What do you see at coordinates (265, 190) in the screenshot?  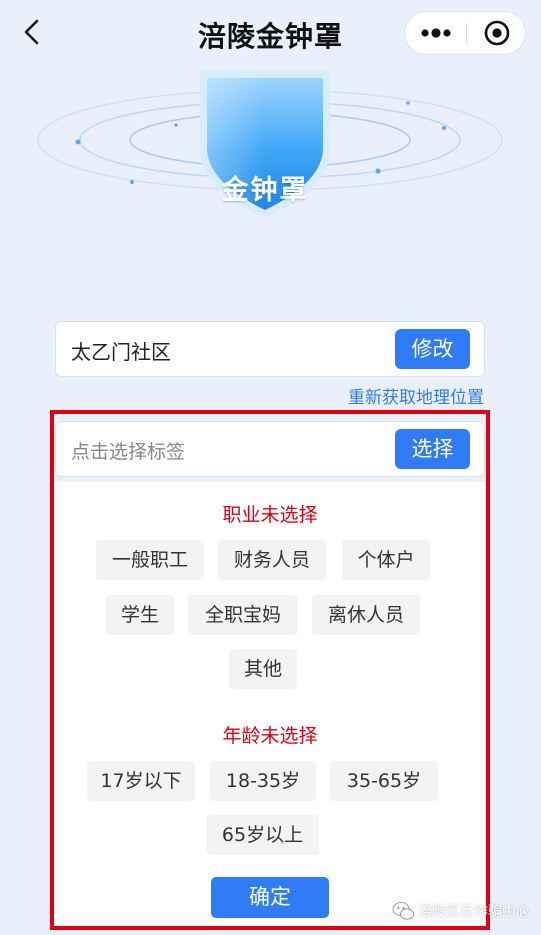 I see `shield-title: 金钟罩` at bounding box center [265, 190].